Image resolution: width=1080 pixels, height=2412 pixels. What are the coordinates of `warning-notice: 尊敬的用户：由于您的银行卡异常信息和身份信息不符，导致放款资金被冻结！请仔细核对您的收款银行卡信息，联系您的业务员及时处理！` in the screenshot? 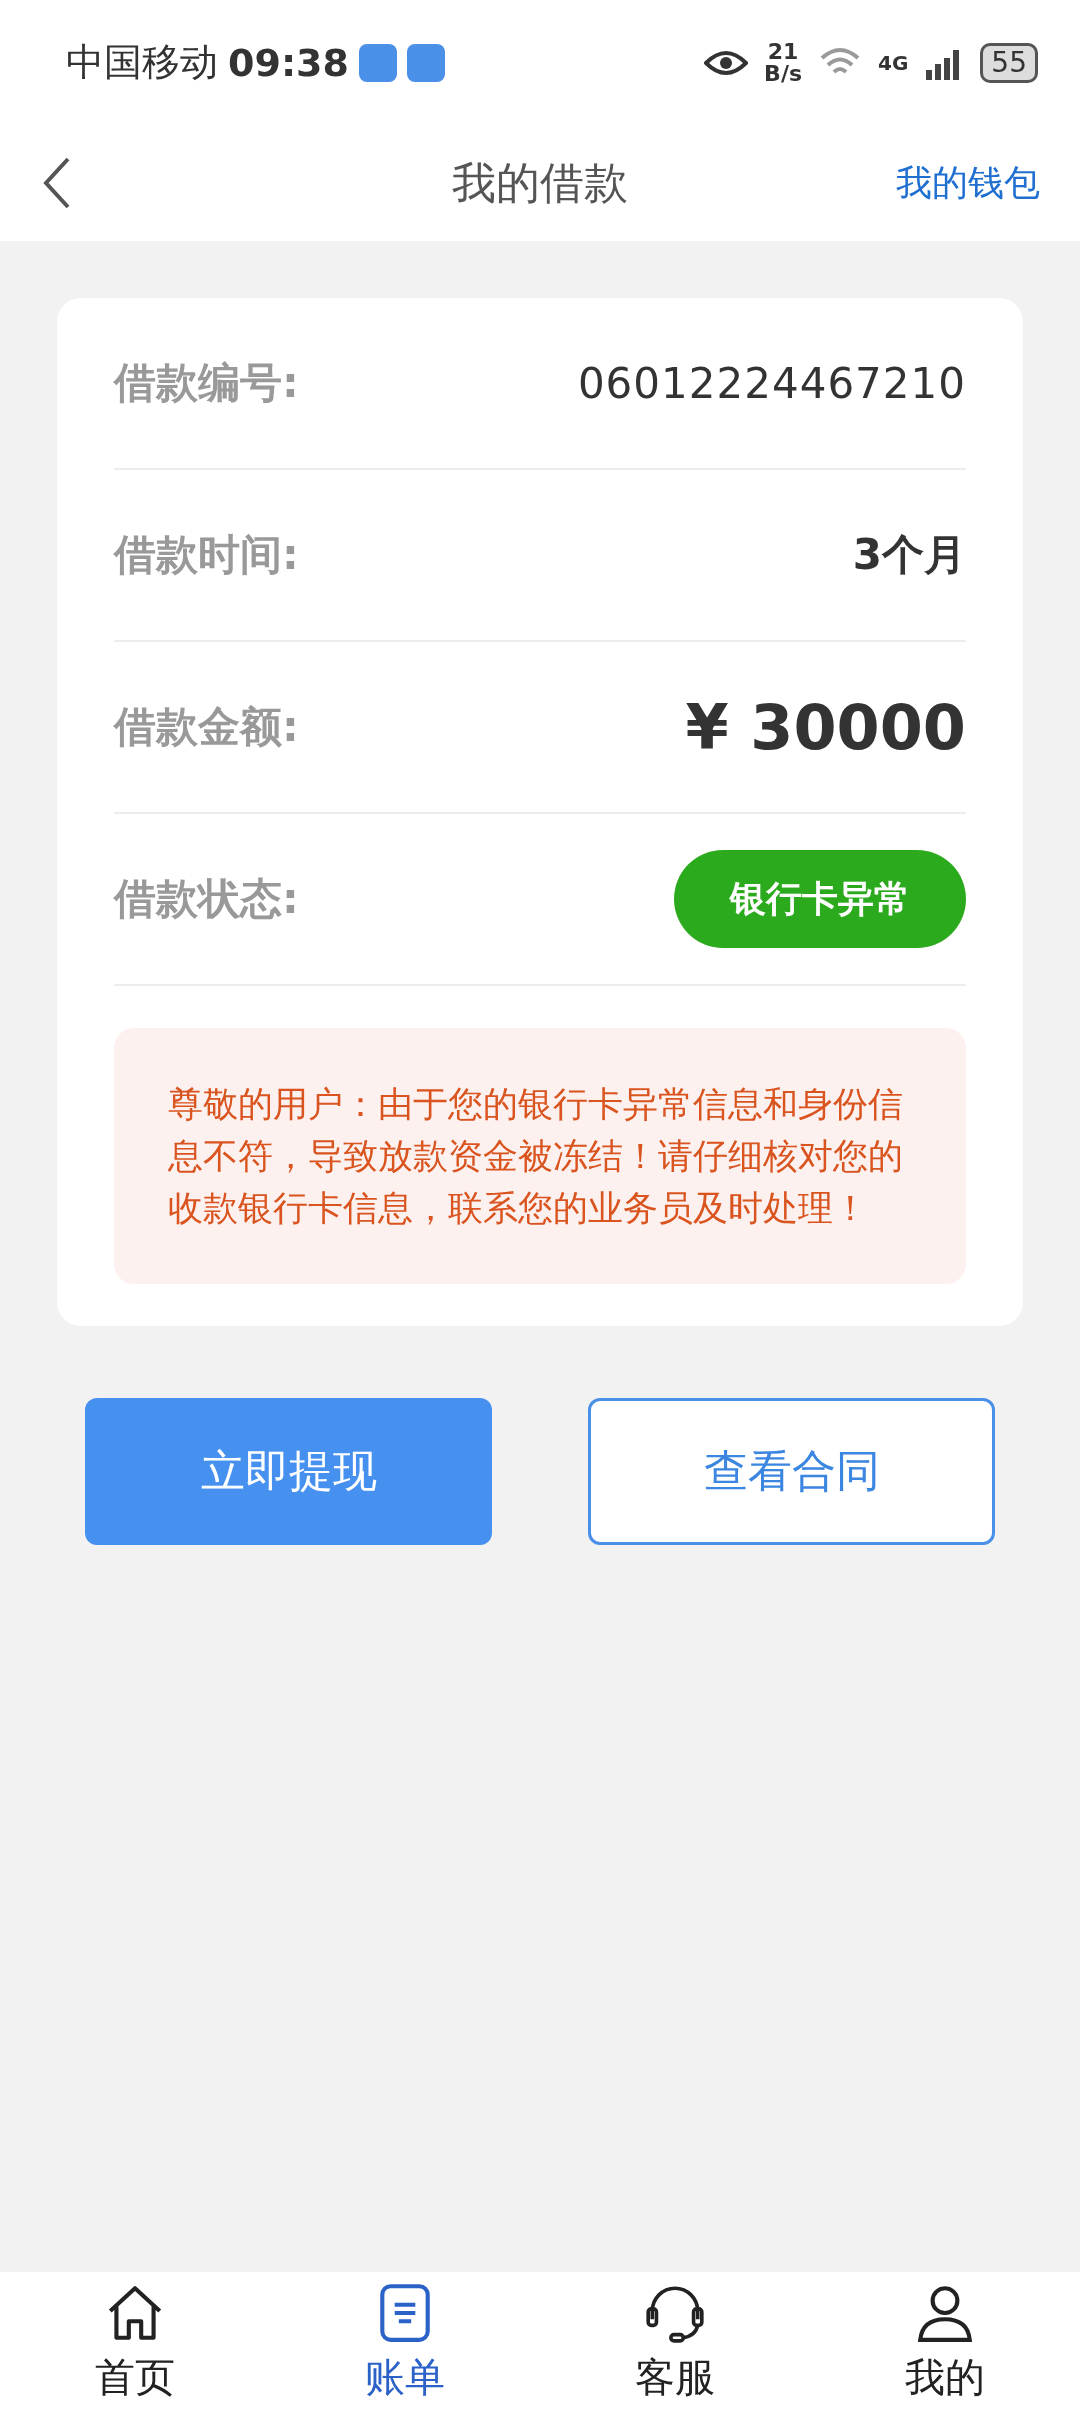 It's located at (540, 1156).